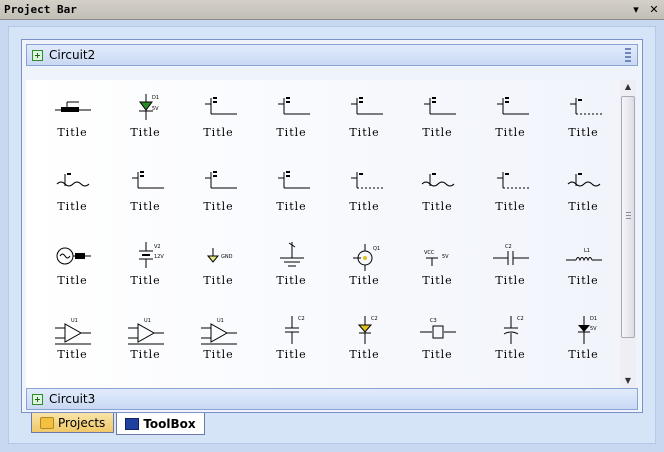 The width and height of the screenshot is (664, 452). Describe the element at coordinates (291, 345) in the screenshot. I see `component-capacitor-v: C2 Title` at that location.